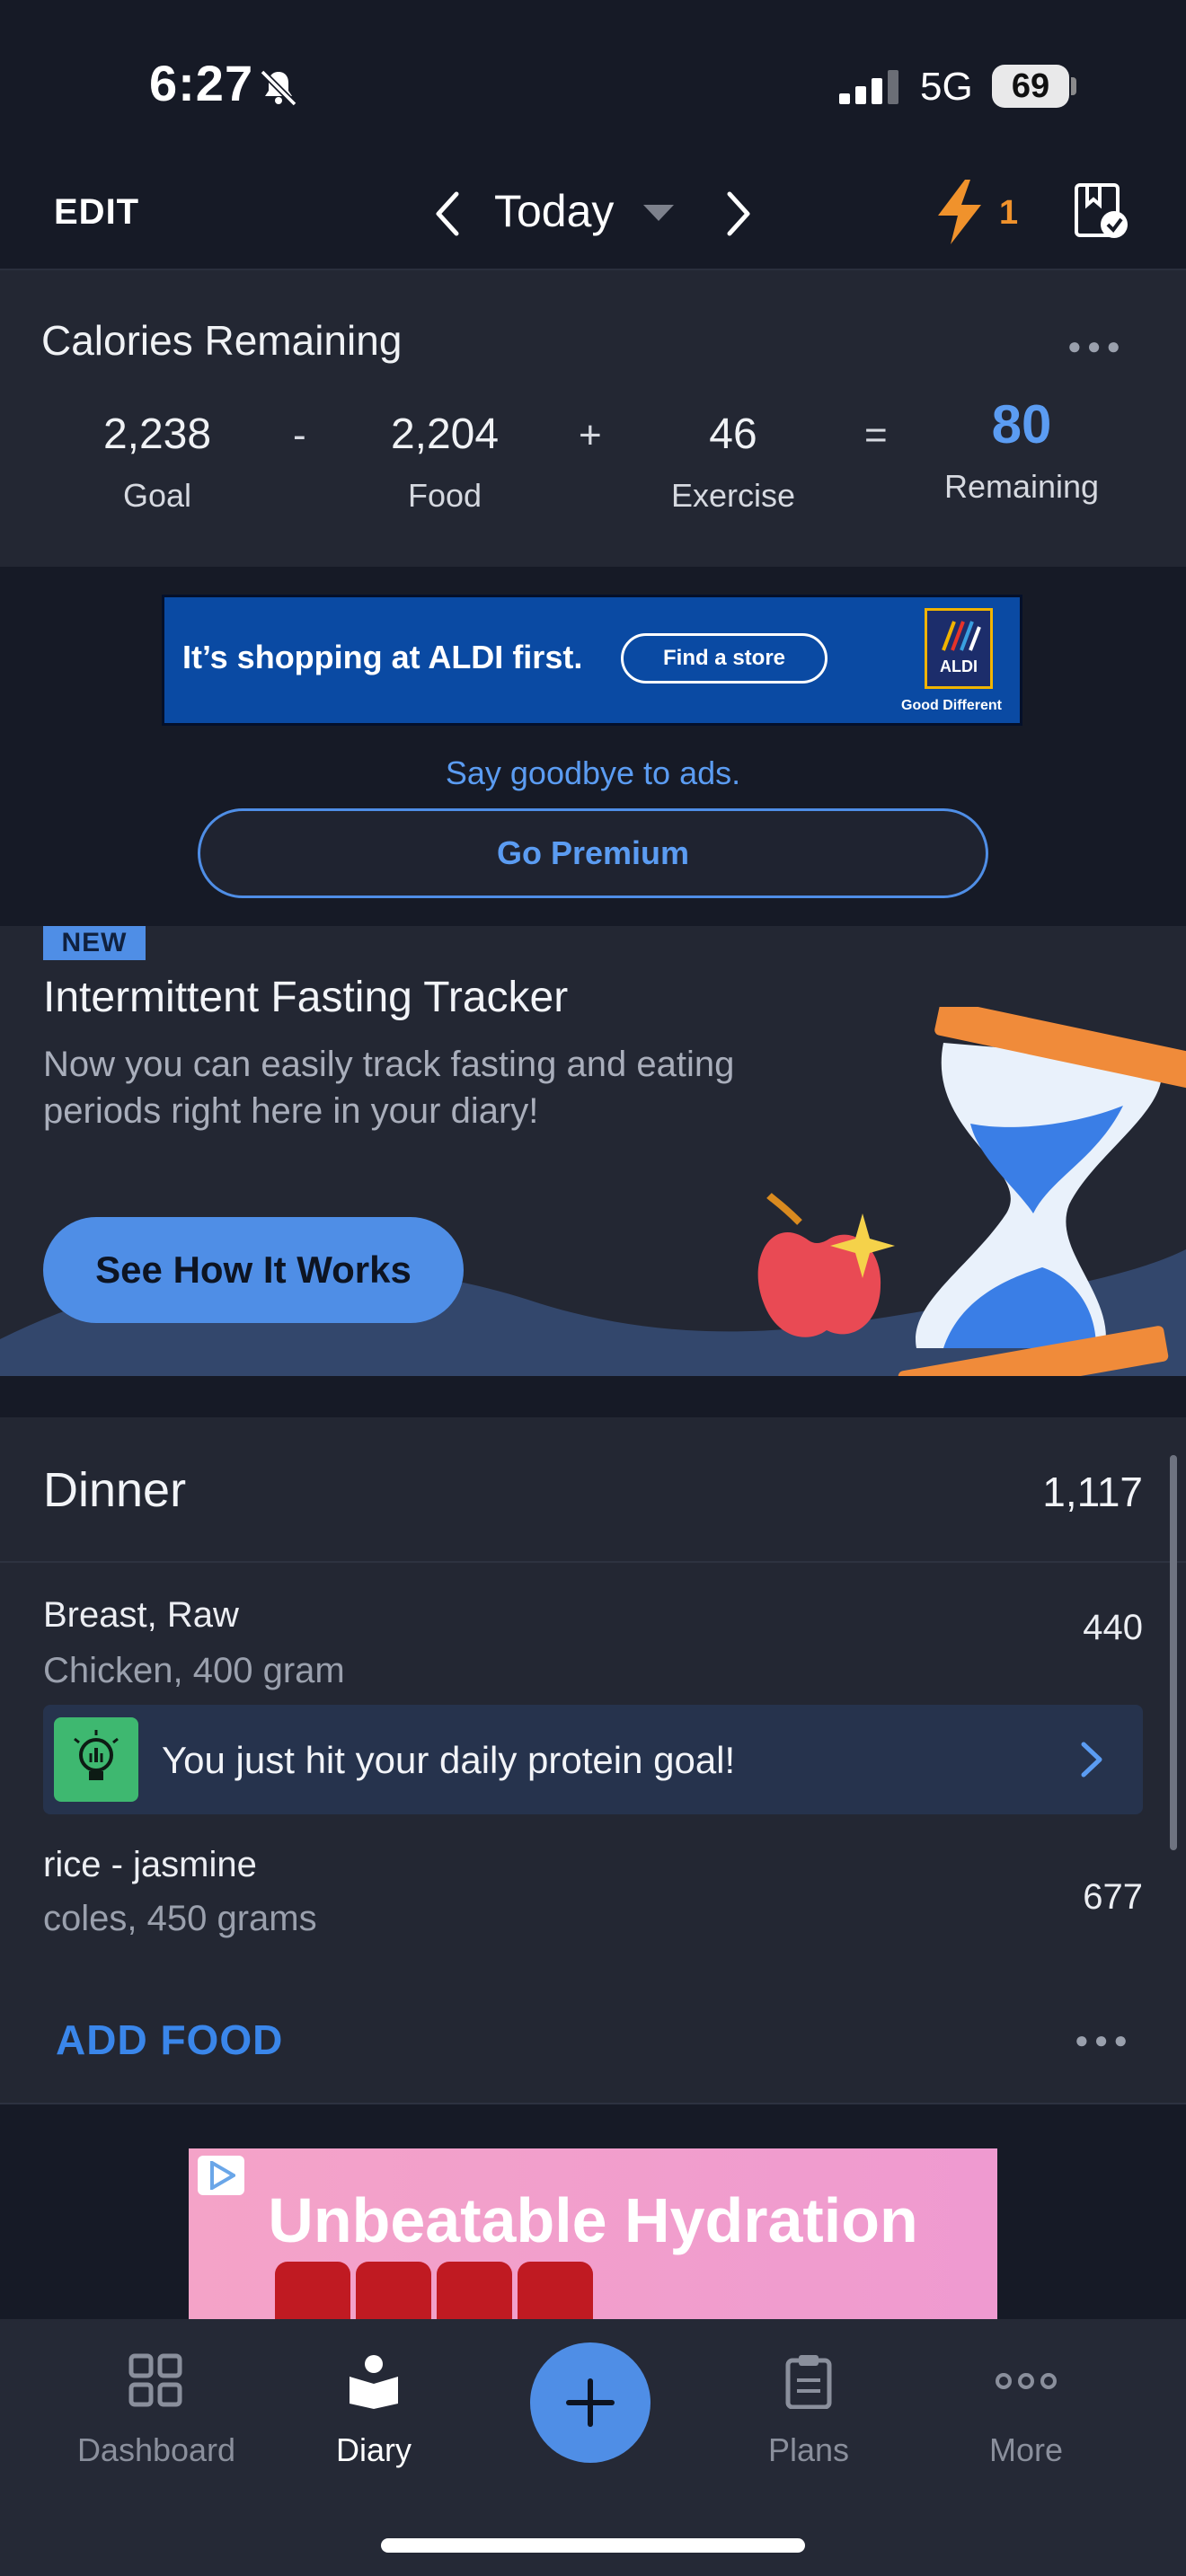 This screenshot has height=2576, width=1186. What do you see at coordinates (444, 495) in the screenshot?
I see `food-label: Food` at bounding box center [444, 495].